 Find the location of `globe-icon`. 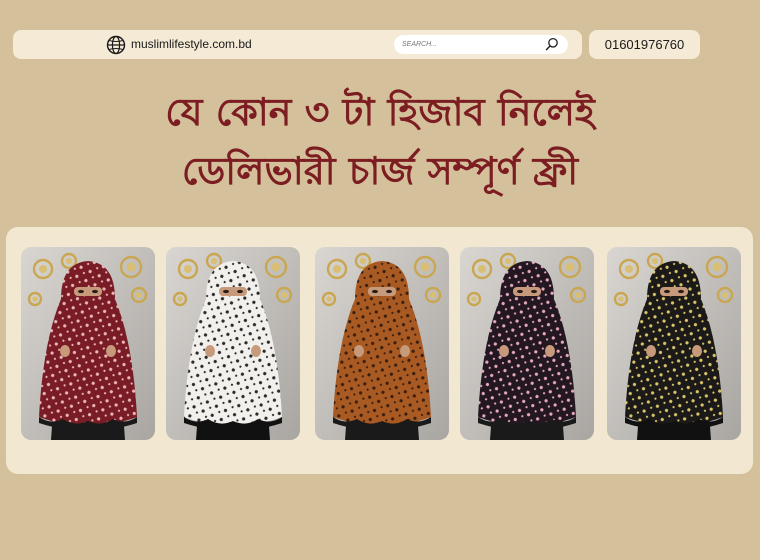

globe-icon is located at coordinates (116, 45).